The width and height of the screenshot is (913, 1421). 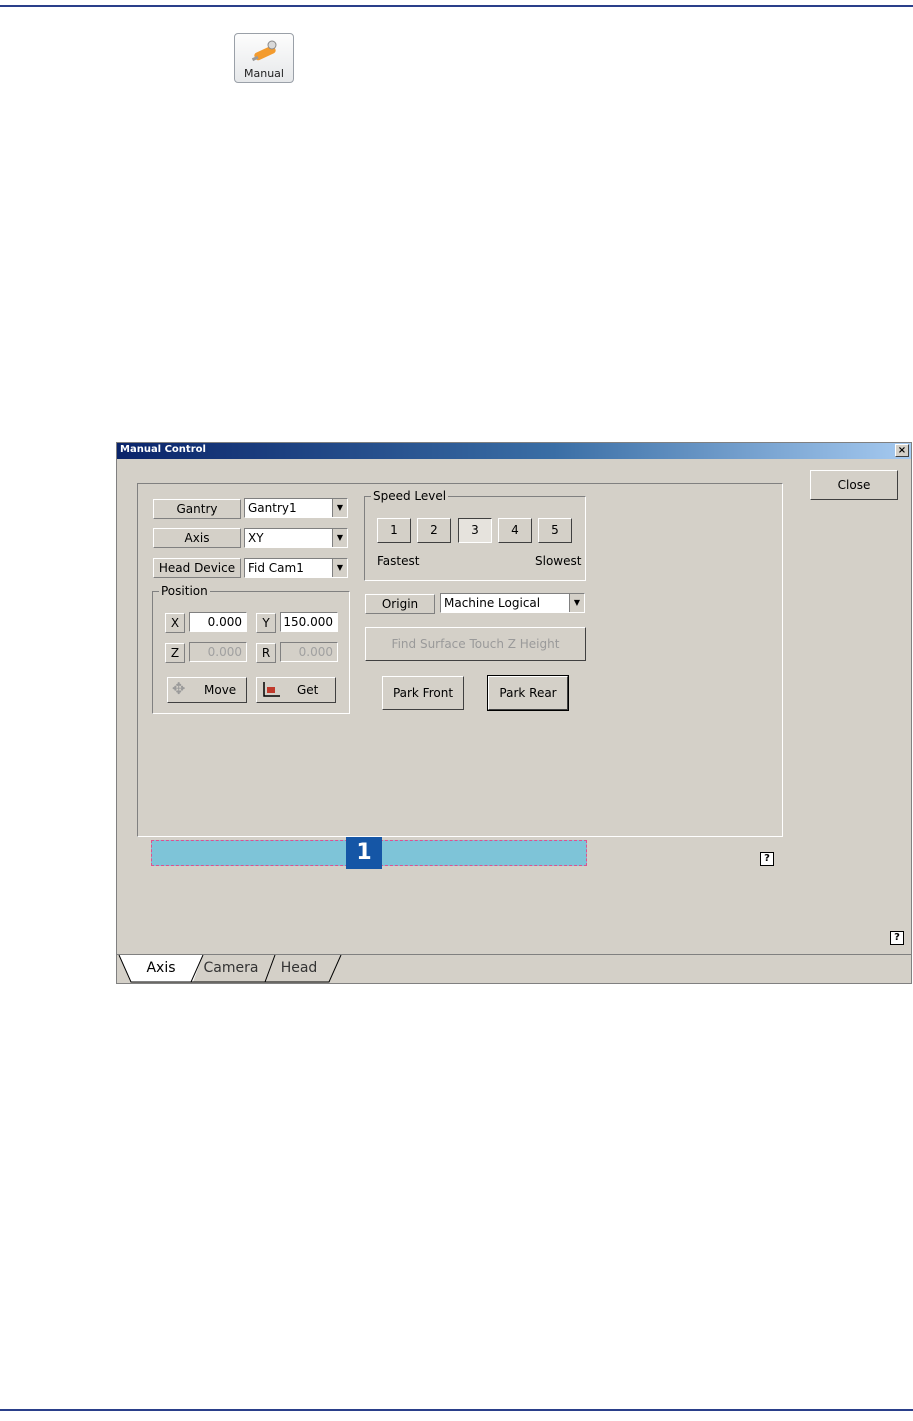 What do you see at coordinates (475, 530) in the screenshot?
I see `speed-3-button: 3` at bounding box center [475, 530].